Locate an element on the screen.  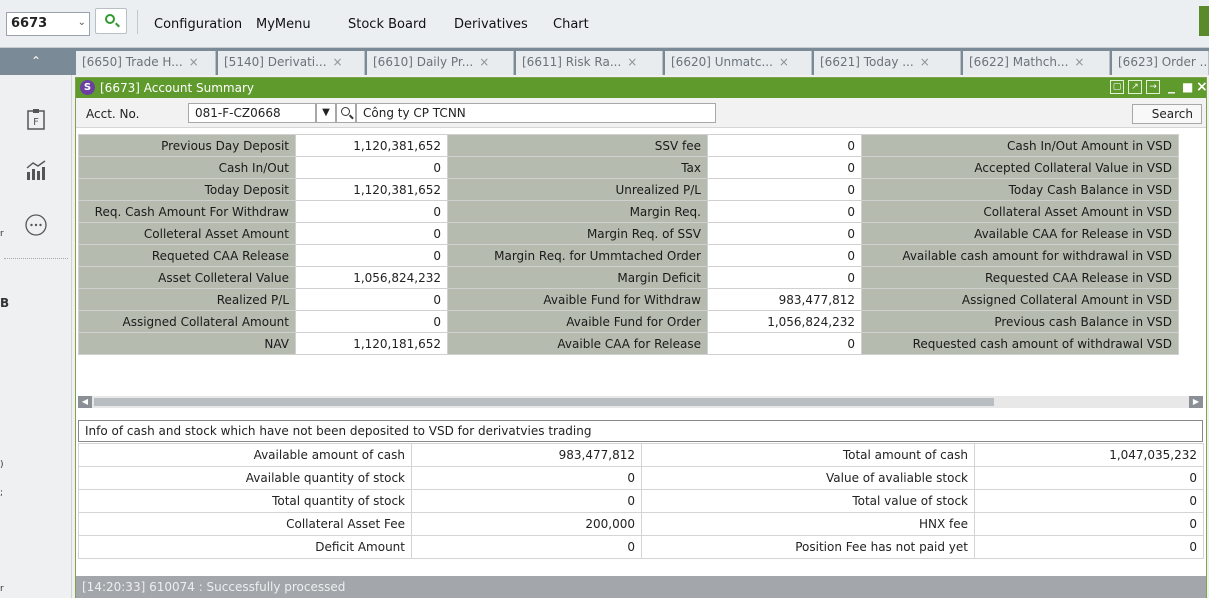
toolbar-divider is located at coordinates (137, 22).